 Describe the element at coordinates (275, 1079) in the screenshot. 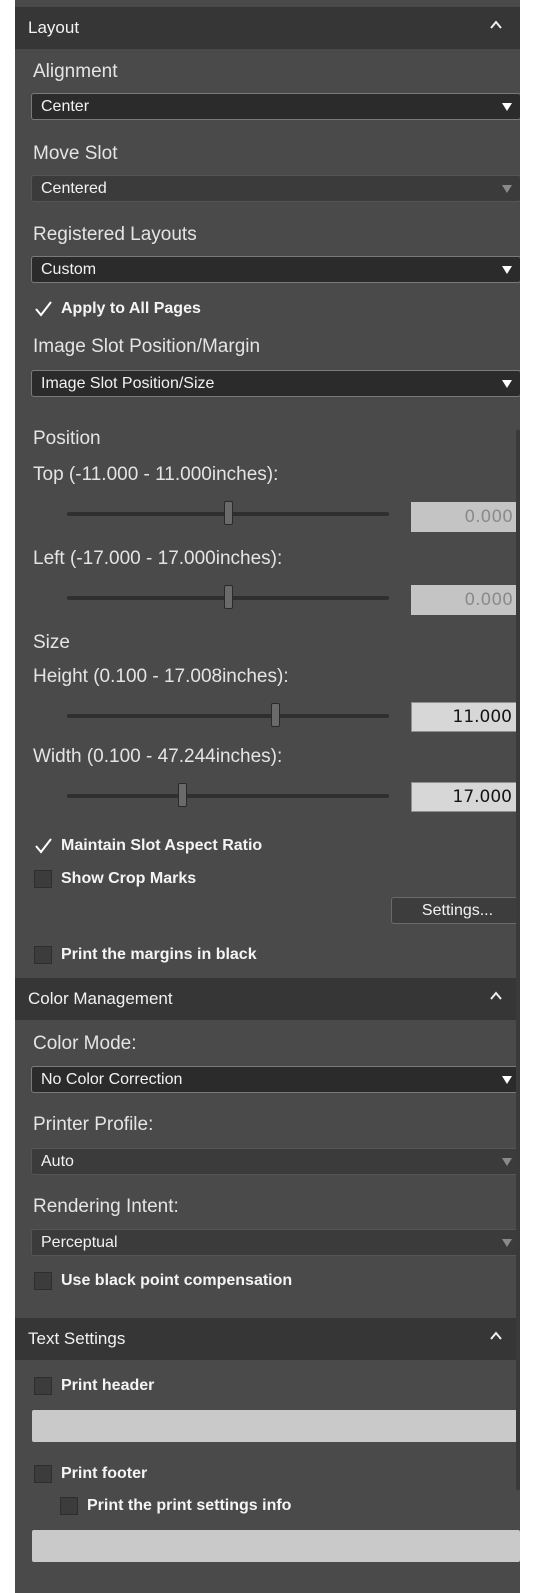

I see `color-mode-dropdown: No Color Correction` at that location.